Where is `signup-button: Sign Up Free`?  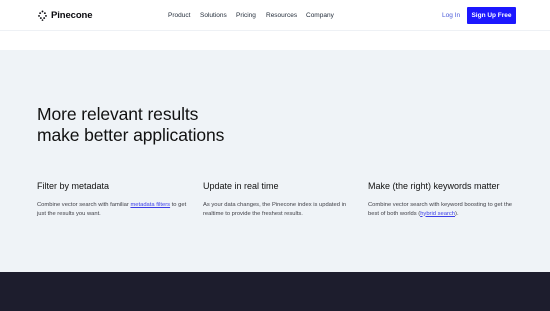 signup-button: Sign Up Free is located at coordinates (491, 15).